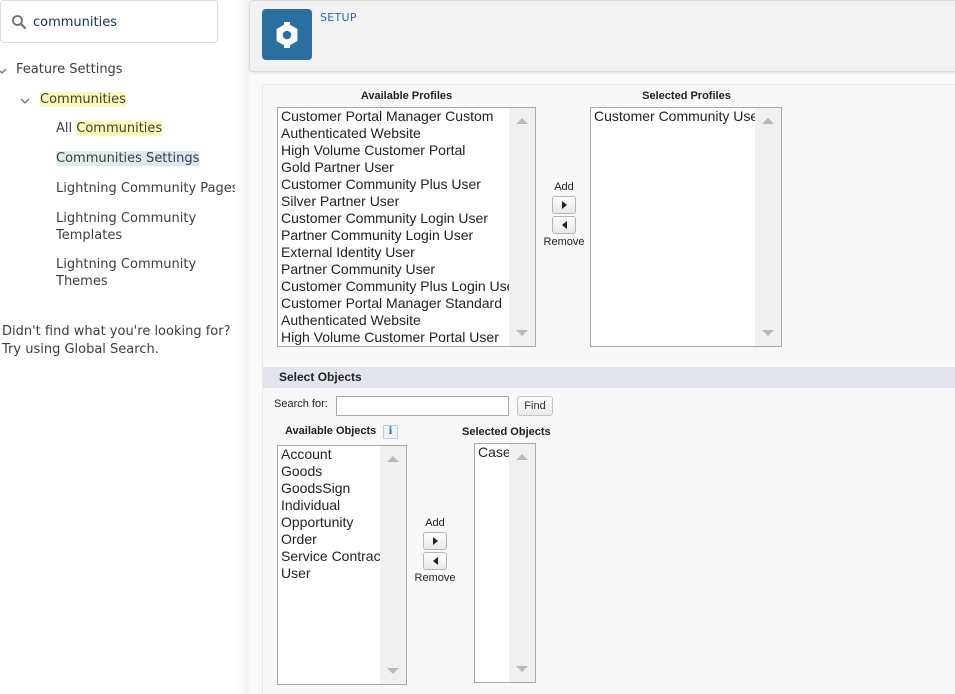 This screenshot has width=955, height=694. What do you see at coordinates (331, 431) in the screenshot?
I see `available-objects-heading: Available Objects` at bounding box center [331, 431].